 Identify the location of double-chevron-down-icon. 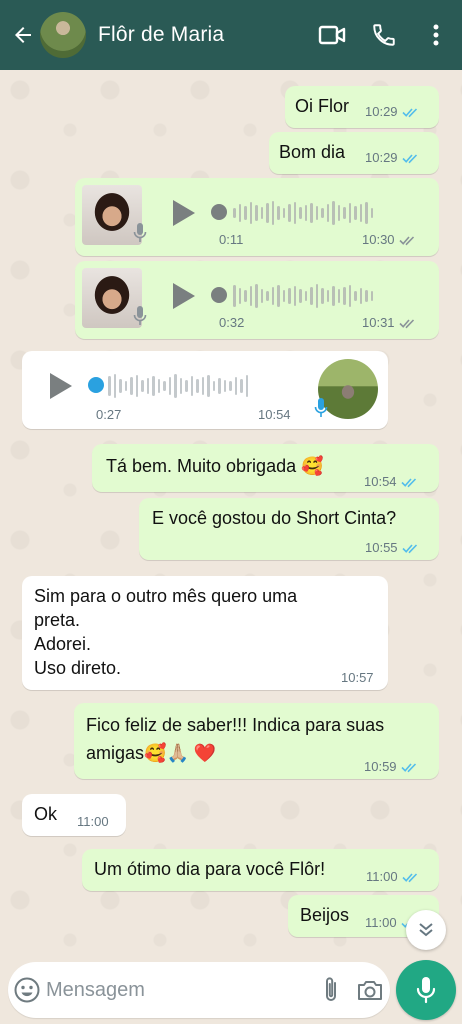
(426, 930).